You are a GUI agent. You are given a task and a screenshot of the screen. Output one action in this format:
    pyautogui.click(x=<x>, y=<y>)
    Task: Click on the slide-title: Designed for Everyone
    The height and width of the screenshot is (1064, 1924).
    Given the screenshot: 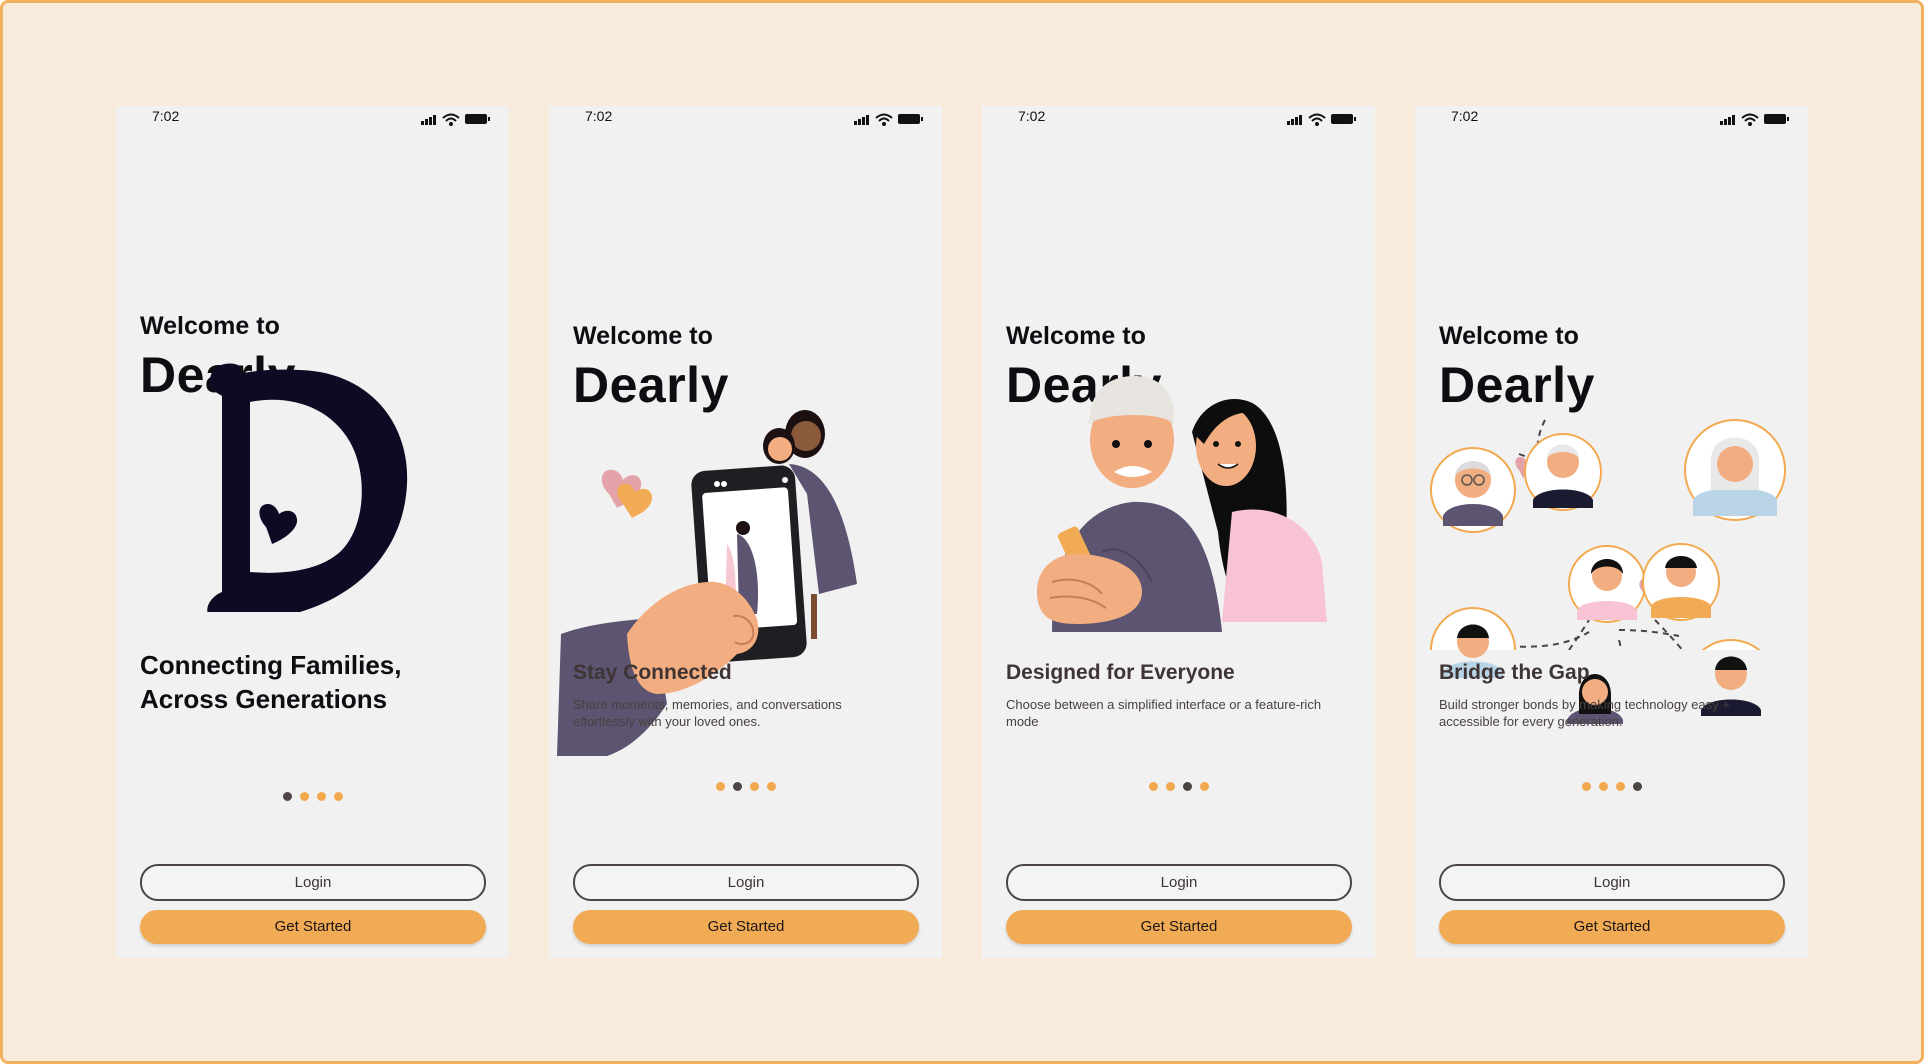 What is the action you would take?
    pyautogui.click(x=1120, y=672)
    